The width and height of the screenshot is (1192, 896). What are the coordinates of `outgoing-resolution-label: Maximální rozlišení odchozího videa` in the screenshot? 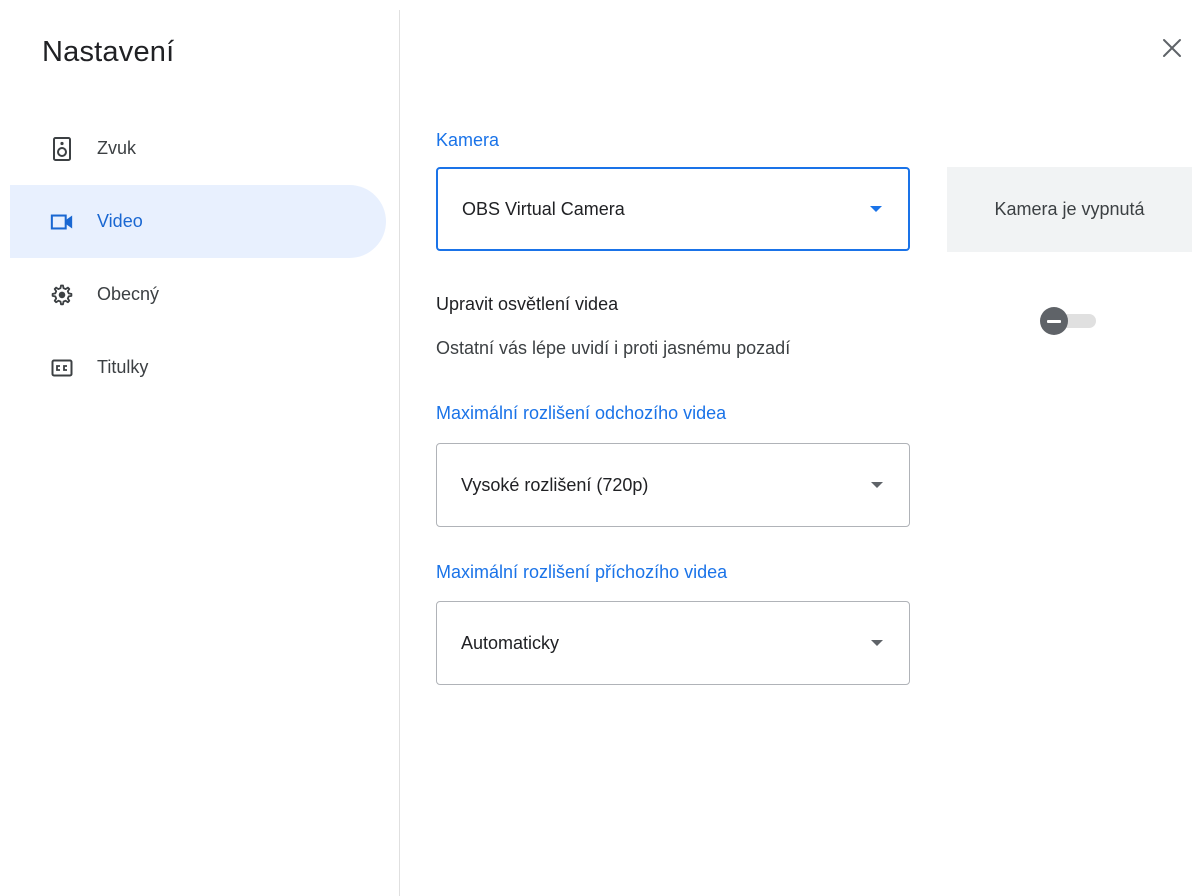 It's located at (581, 413).